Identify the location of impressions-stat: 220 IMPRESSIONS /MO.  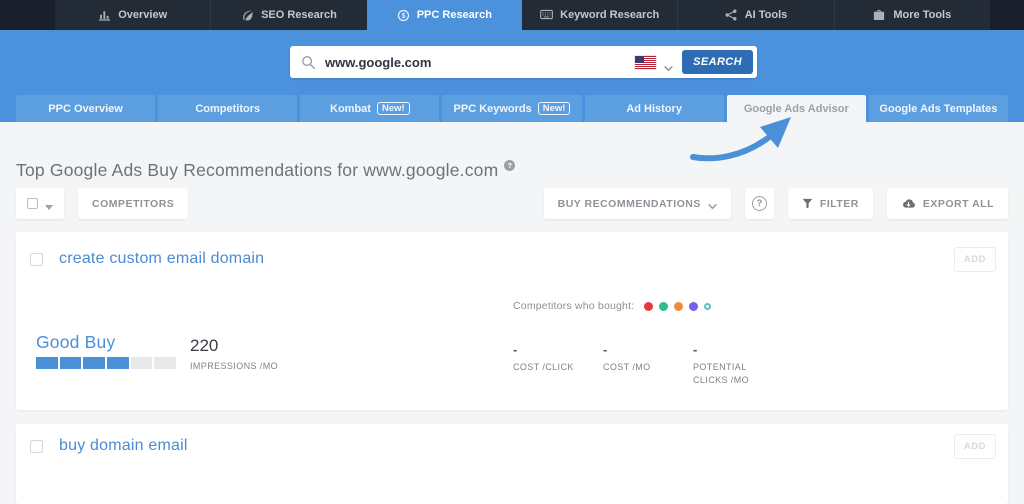
(234, 354).